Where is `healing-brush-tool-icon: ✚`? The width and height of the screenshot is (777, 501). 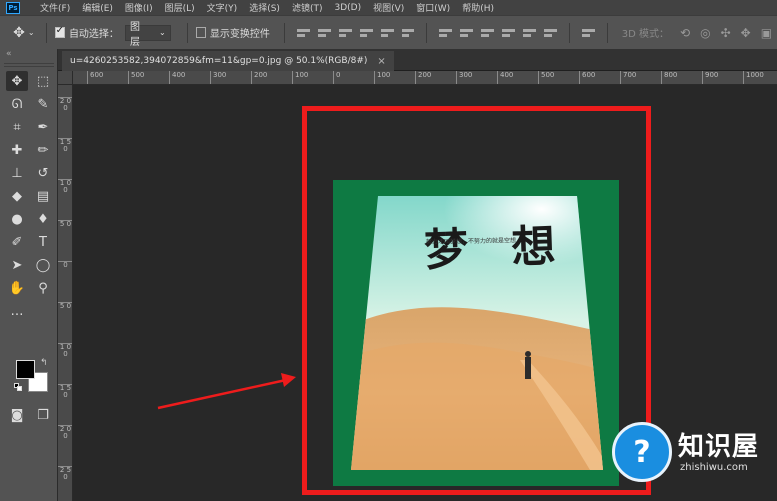
healing-brush-tool-icon: ✚ is located at coordinates (17, 150).